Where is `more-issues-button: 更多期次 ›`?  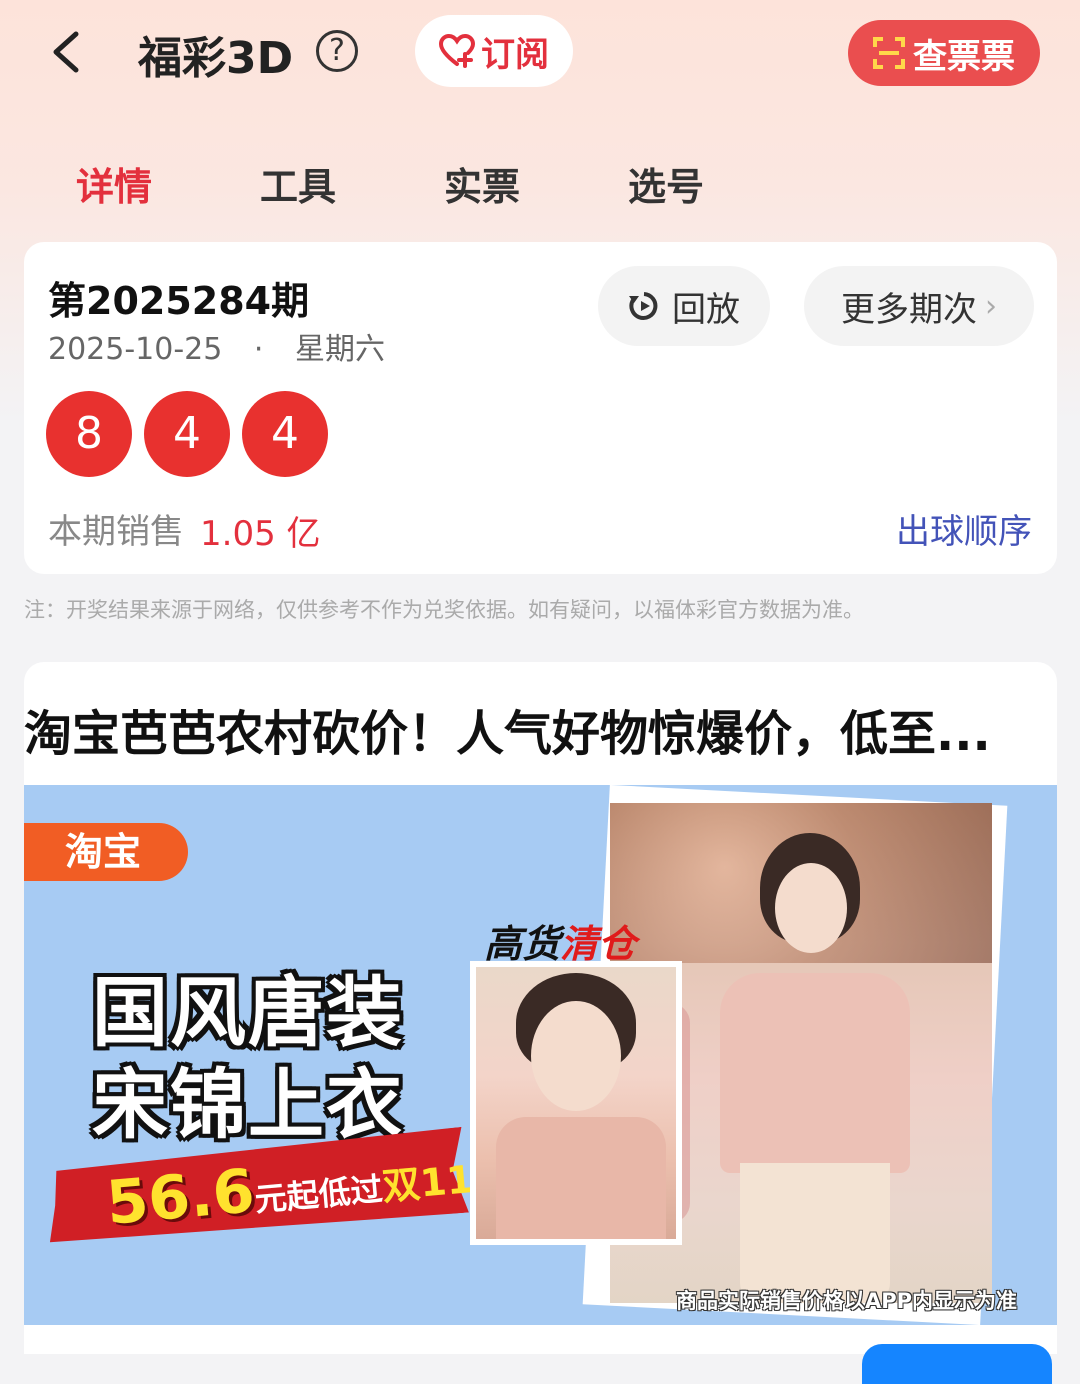
more-issues-button: 更多期次 › is located at coordinates (919, 306).